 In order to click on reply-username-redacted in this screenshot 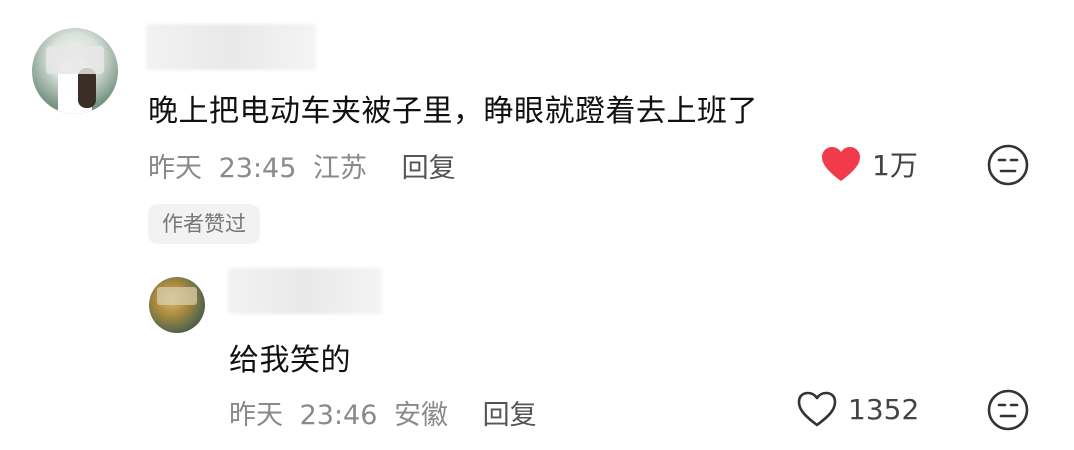, I will do `click(305, 291)`.